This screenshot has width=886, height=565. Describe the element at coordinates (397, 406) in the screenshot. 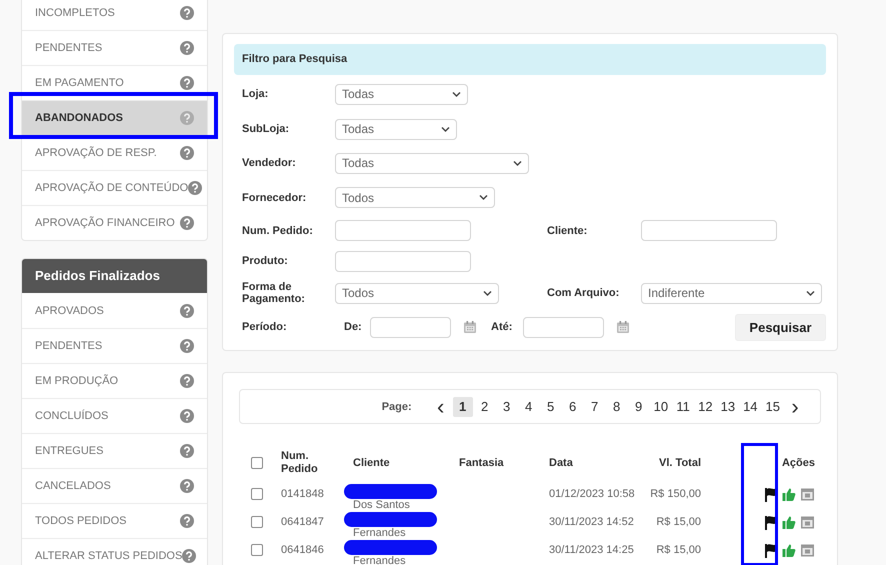

I see `pagination-label: Page:` at that location.